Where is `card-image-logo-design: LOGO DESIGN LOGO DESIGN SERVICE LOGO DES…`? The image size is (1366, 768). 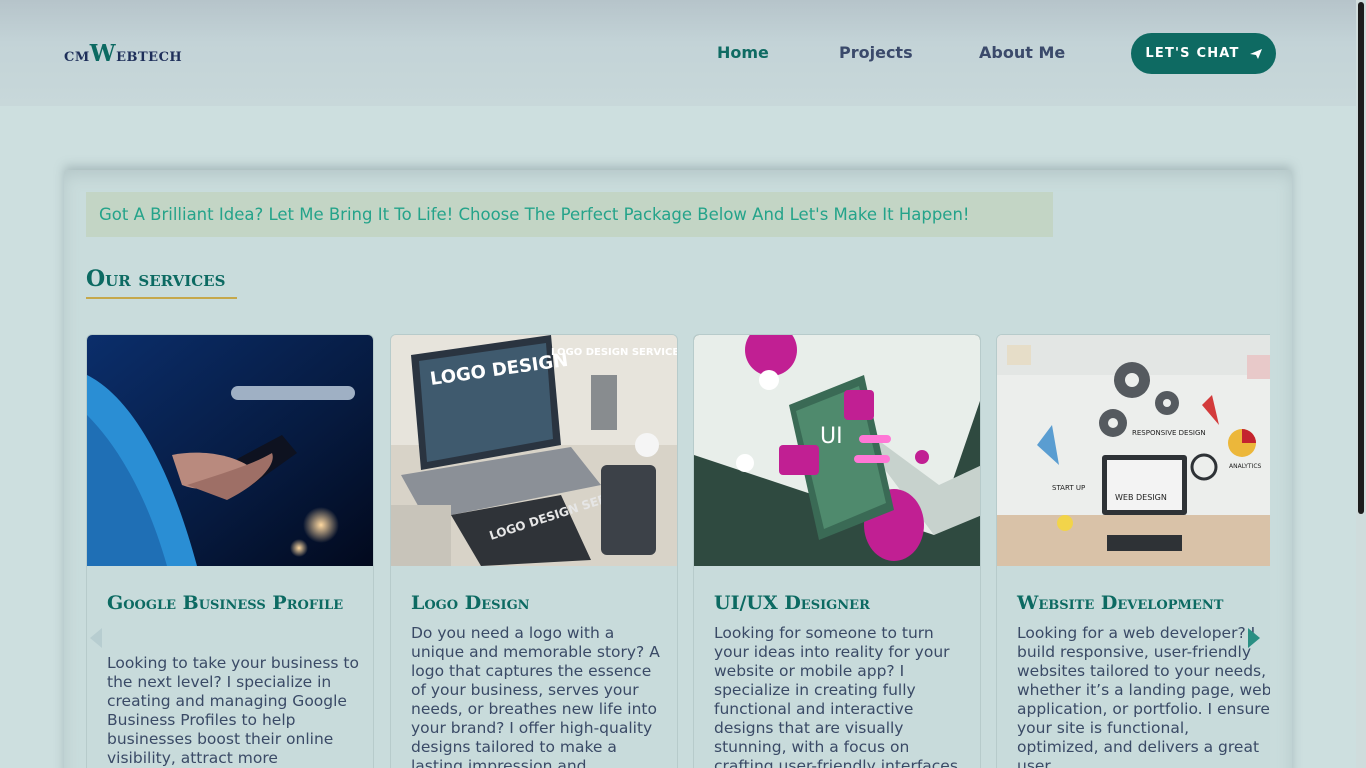 card-image-logo-design: LOGO DESIGN LOGO DESIGN SERVICE LOGO DES… is located at coordinates (534, 450).